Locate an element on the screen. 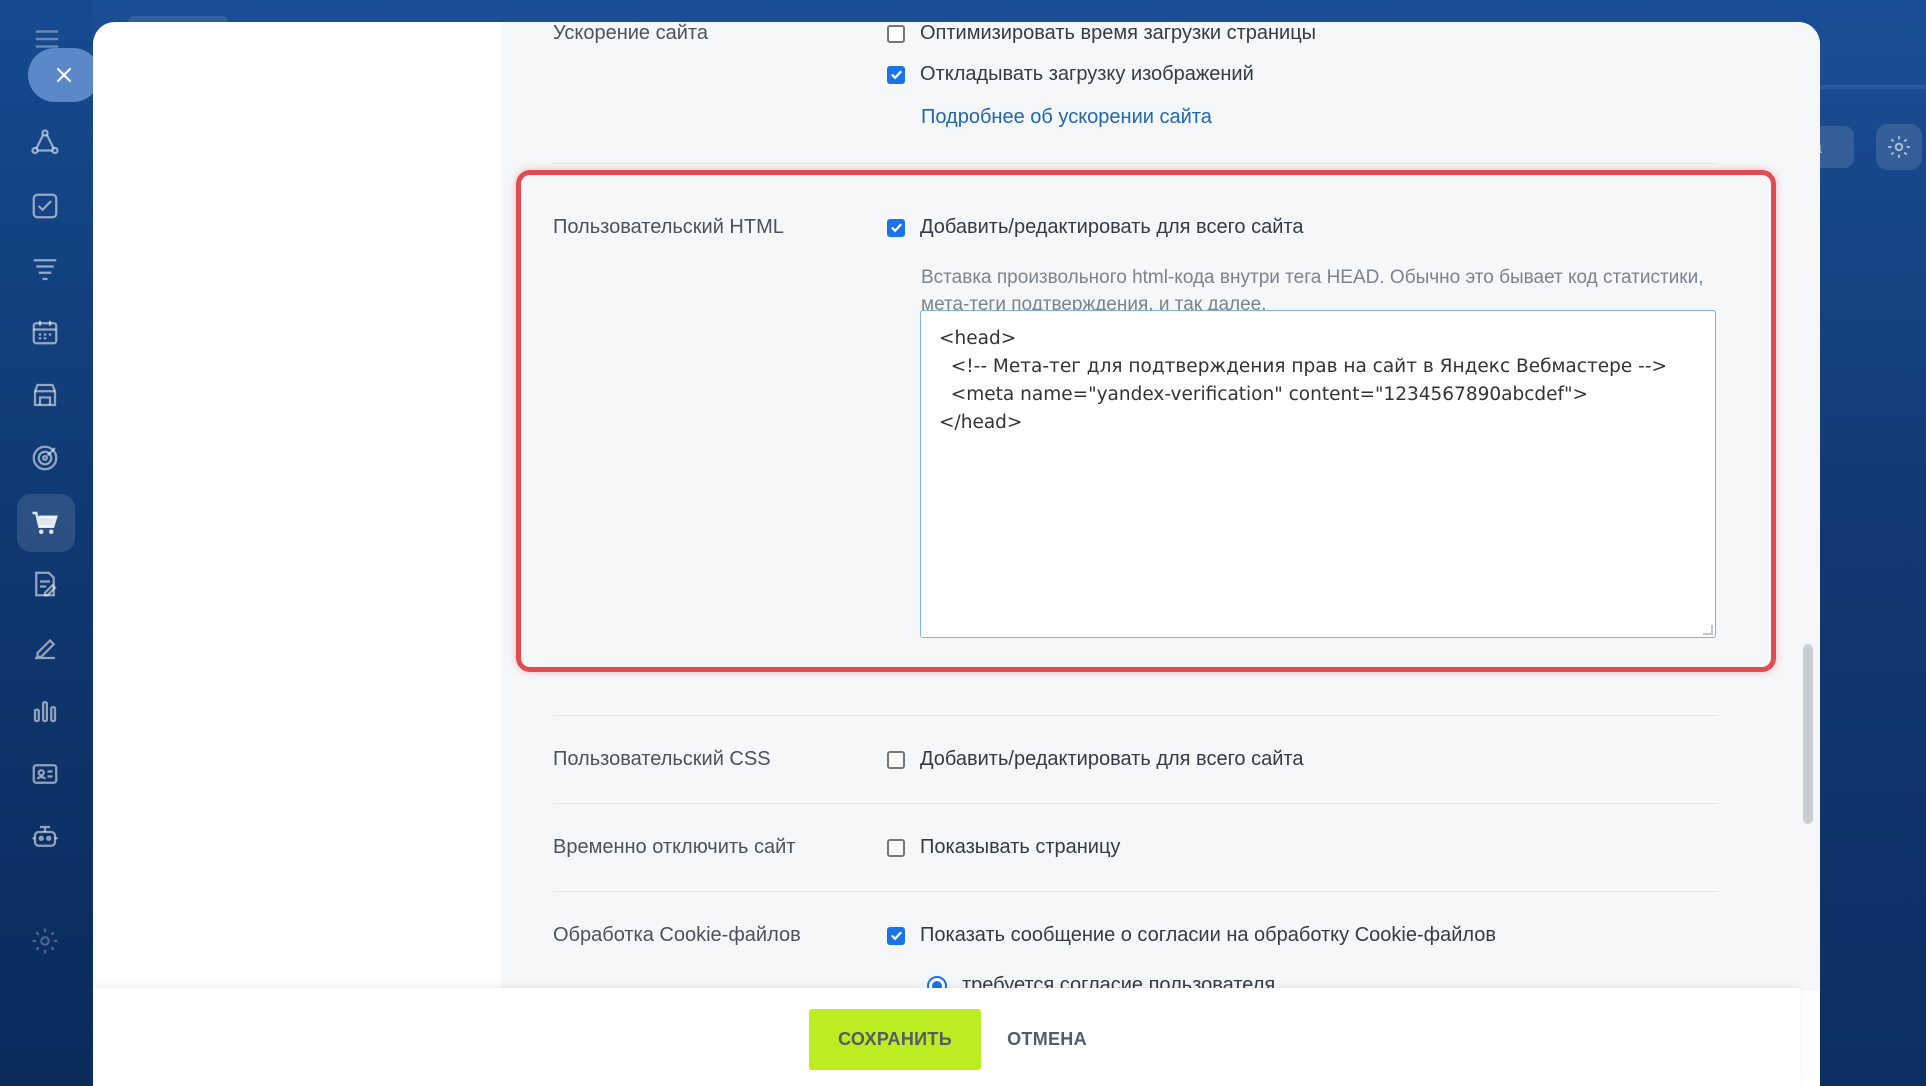 This screenshot has width=1926, height=1086. row-label-disable-site: Временно отключить сайт is located at coordinates (674, 847).